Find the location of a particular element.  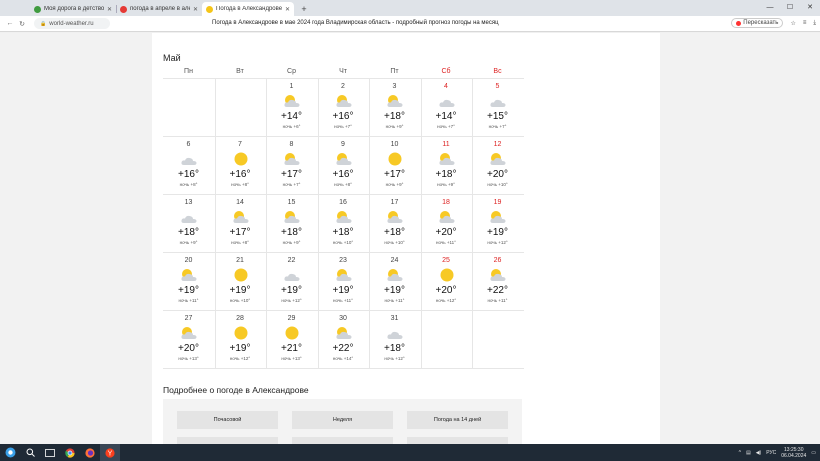

day-cell: 7 +16° ночь +8° is located at coordinates (240, 165).